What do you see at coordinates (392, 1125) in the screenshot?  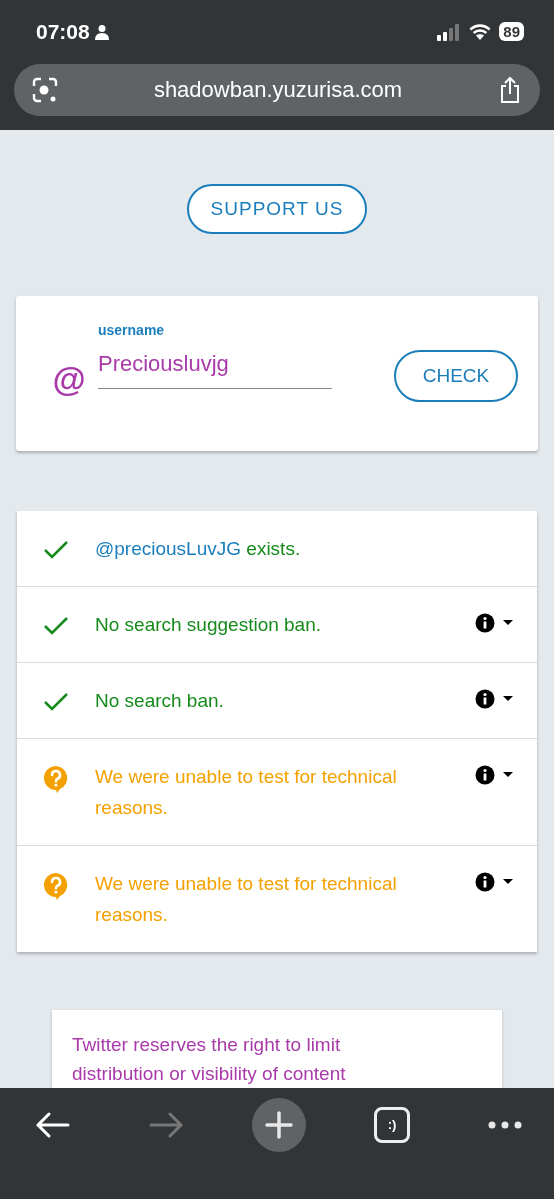 I see `tabs-button: :)` at bounding box center [392, 1125].